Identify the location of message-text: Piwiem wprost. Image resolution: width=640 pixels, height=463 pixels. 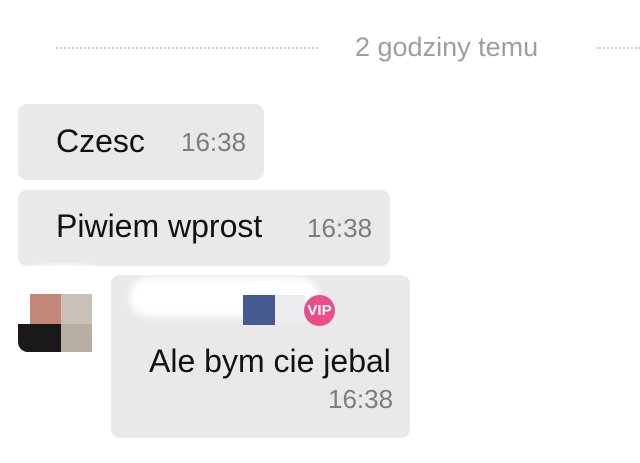
(159, 226).